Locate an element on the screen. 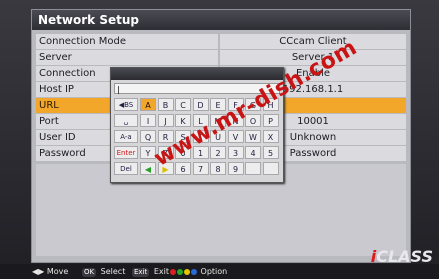 The height and width of the screenshot is (279, 439). green-dot-icon is located at coordinates (180, 271).